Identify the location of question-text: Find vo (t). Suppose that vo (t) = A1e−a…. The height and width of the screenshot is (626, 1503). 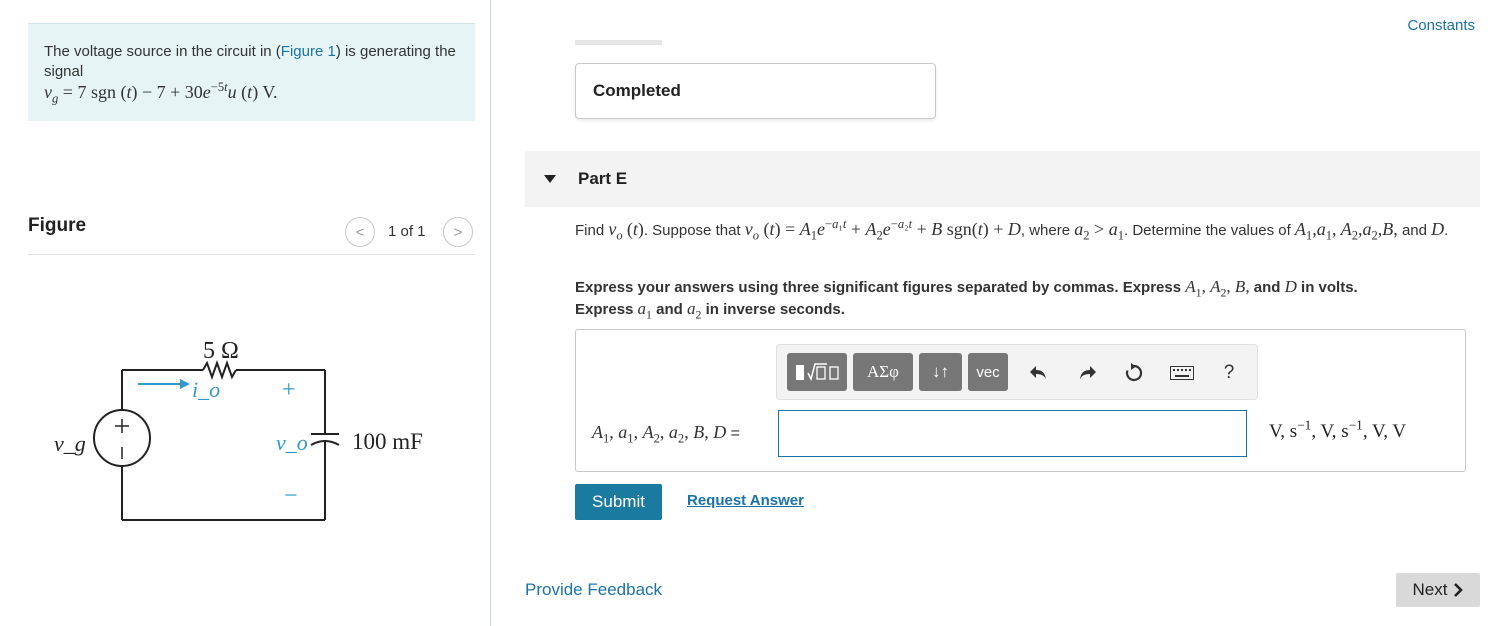
(1012, 230).